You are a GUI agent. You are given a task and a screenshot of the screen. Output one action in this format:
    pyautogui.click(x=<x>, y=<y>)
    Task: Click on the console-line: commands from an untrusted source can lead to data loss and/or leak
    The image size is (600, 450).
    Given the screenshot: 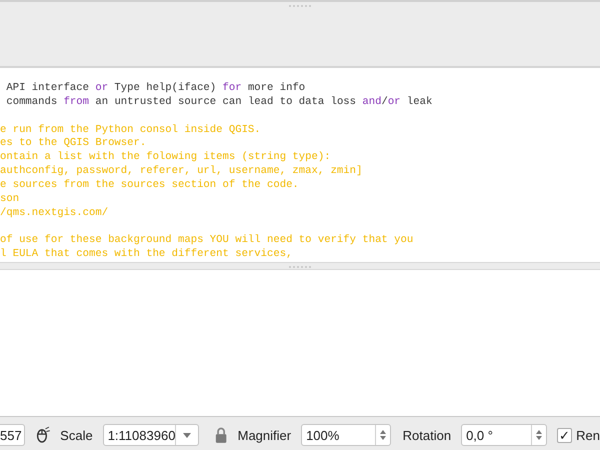 What is the action you would take?
    pyautogui.click(x=219, y=103)
    